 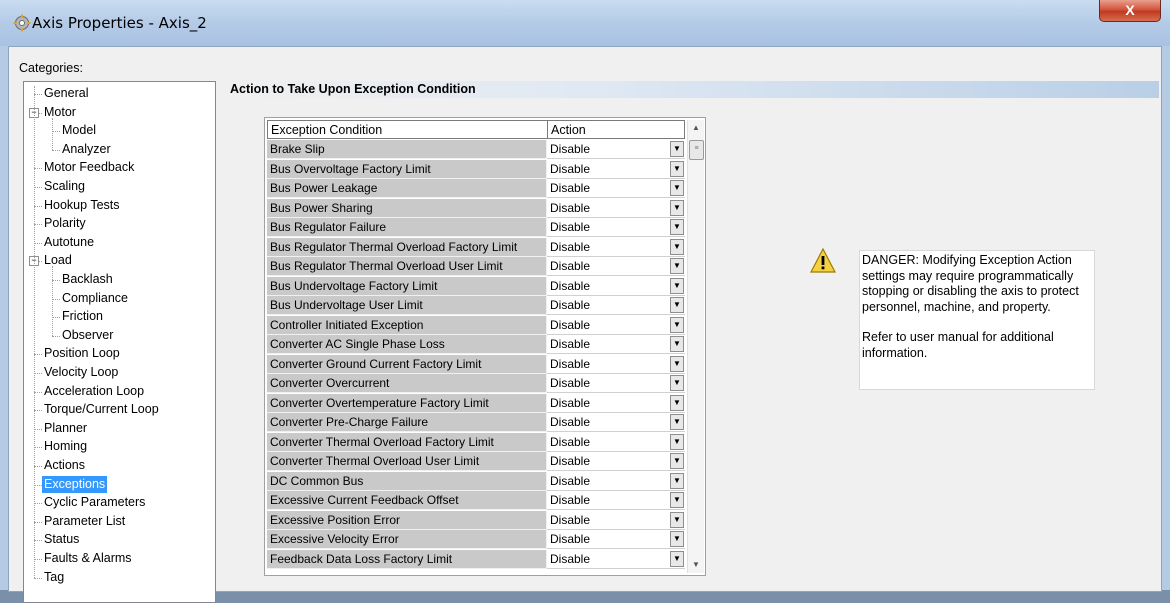 What do you see at coordinates (65, 223) in the screenshot?
I see `tree-item-polarity: Polarity` at bounding box center [65, 223].